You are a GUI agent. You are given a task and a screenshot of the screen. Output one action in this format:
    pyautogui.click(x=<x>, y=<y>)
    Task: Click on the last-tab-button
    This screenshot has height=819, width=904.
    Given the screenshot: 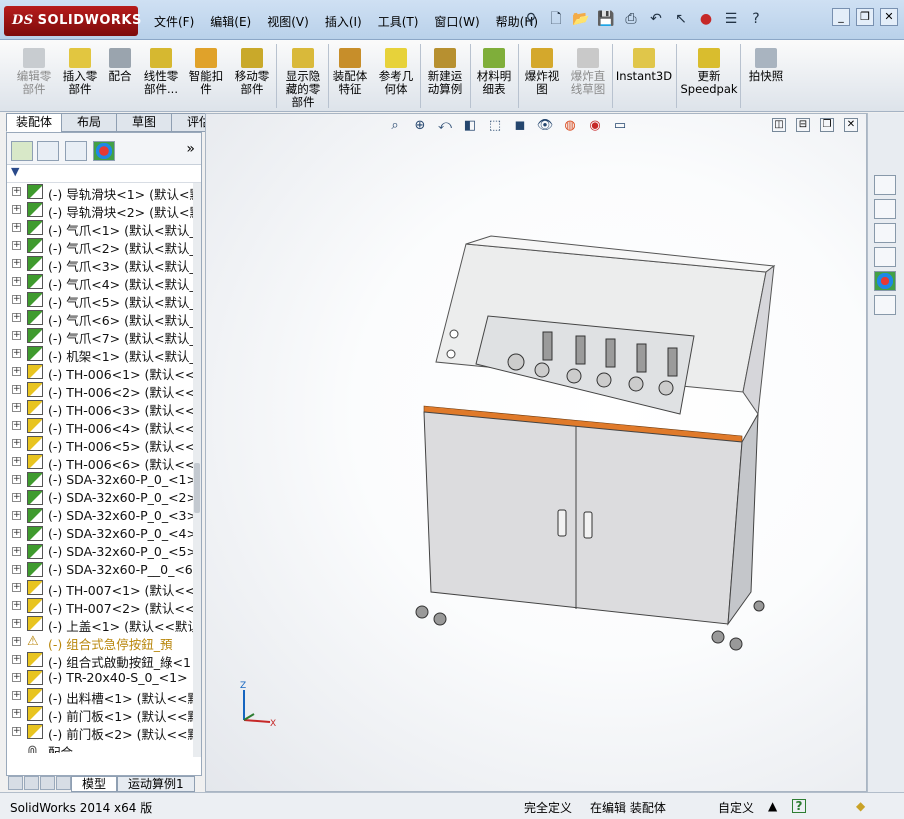 What is the action you would take?
    pyautogui.click(x=63, y=783)
    